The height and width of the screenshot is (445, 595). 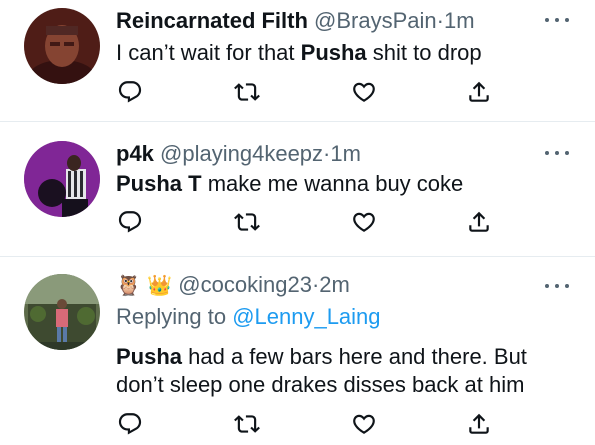 I want to click on tweet-text-part: had a few bars here and there. But, so click(x=354, y=356).